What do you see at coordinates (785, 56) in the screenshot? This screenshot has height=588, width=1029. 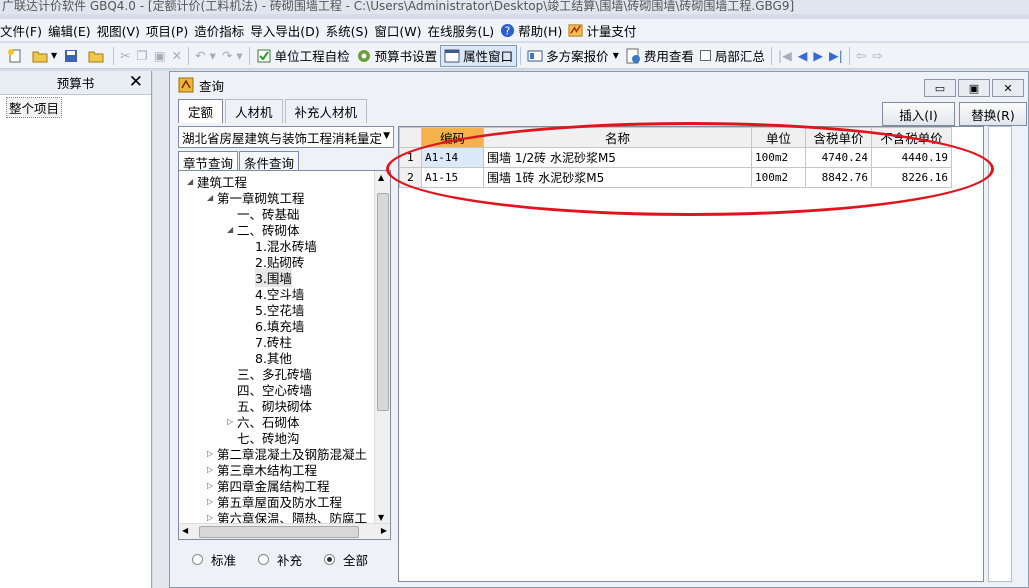 I see `first-button: |◀` at bounding box center [785, 56].